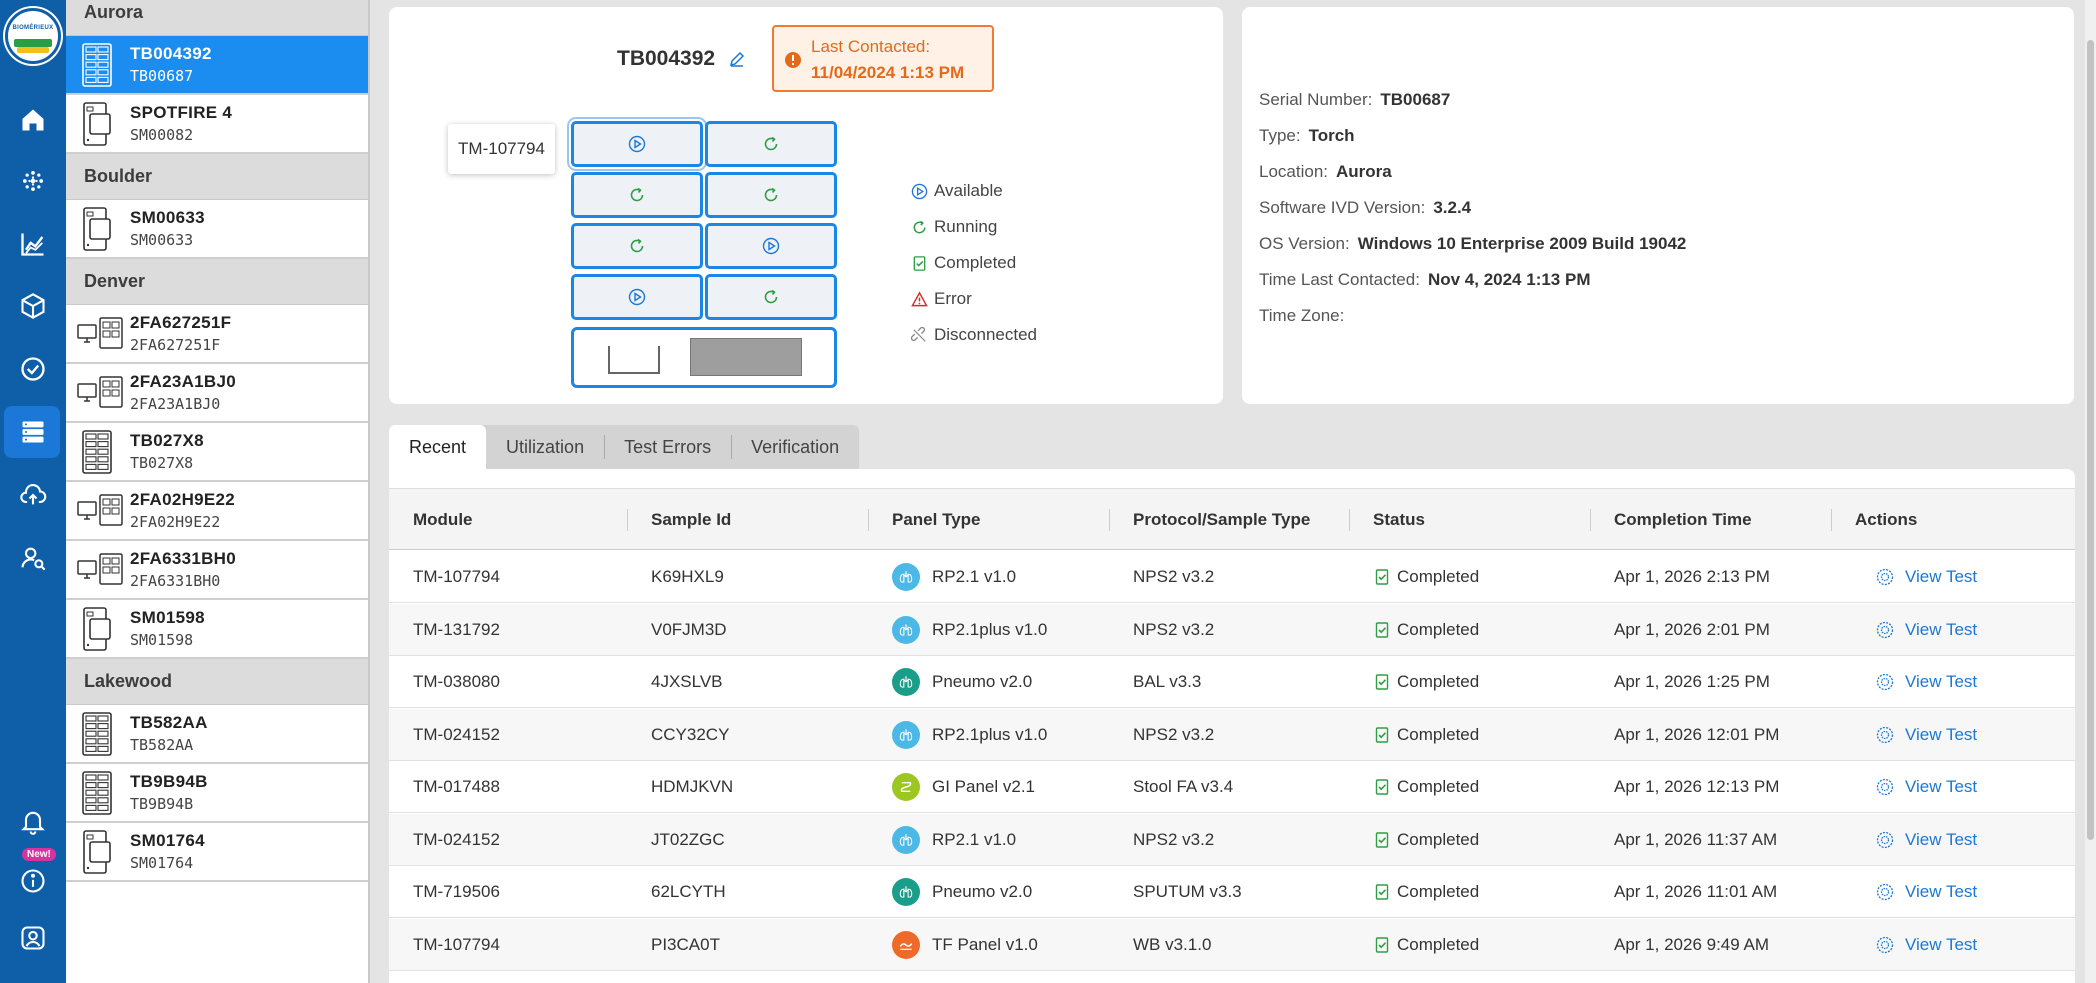 This screenshot has height=983, width=2096. I want to click on info-label: Time Zone:, so click(1302, 315).